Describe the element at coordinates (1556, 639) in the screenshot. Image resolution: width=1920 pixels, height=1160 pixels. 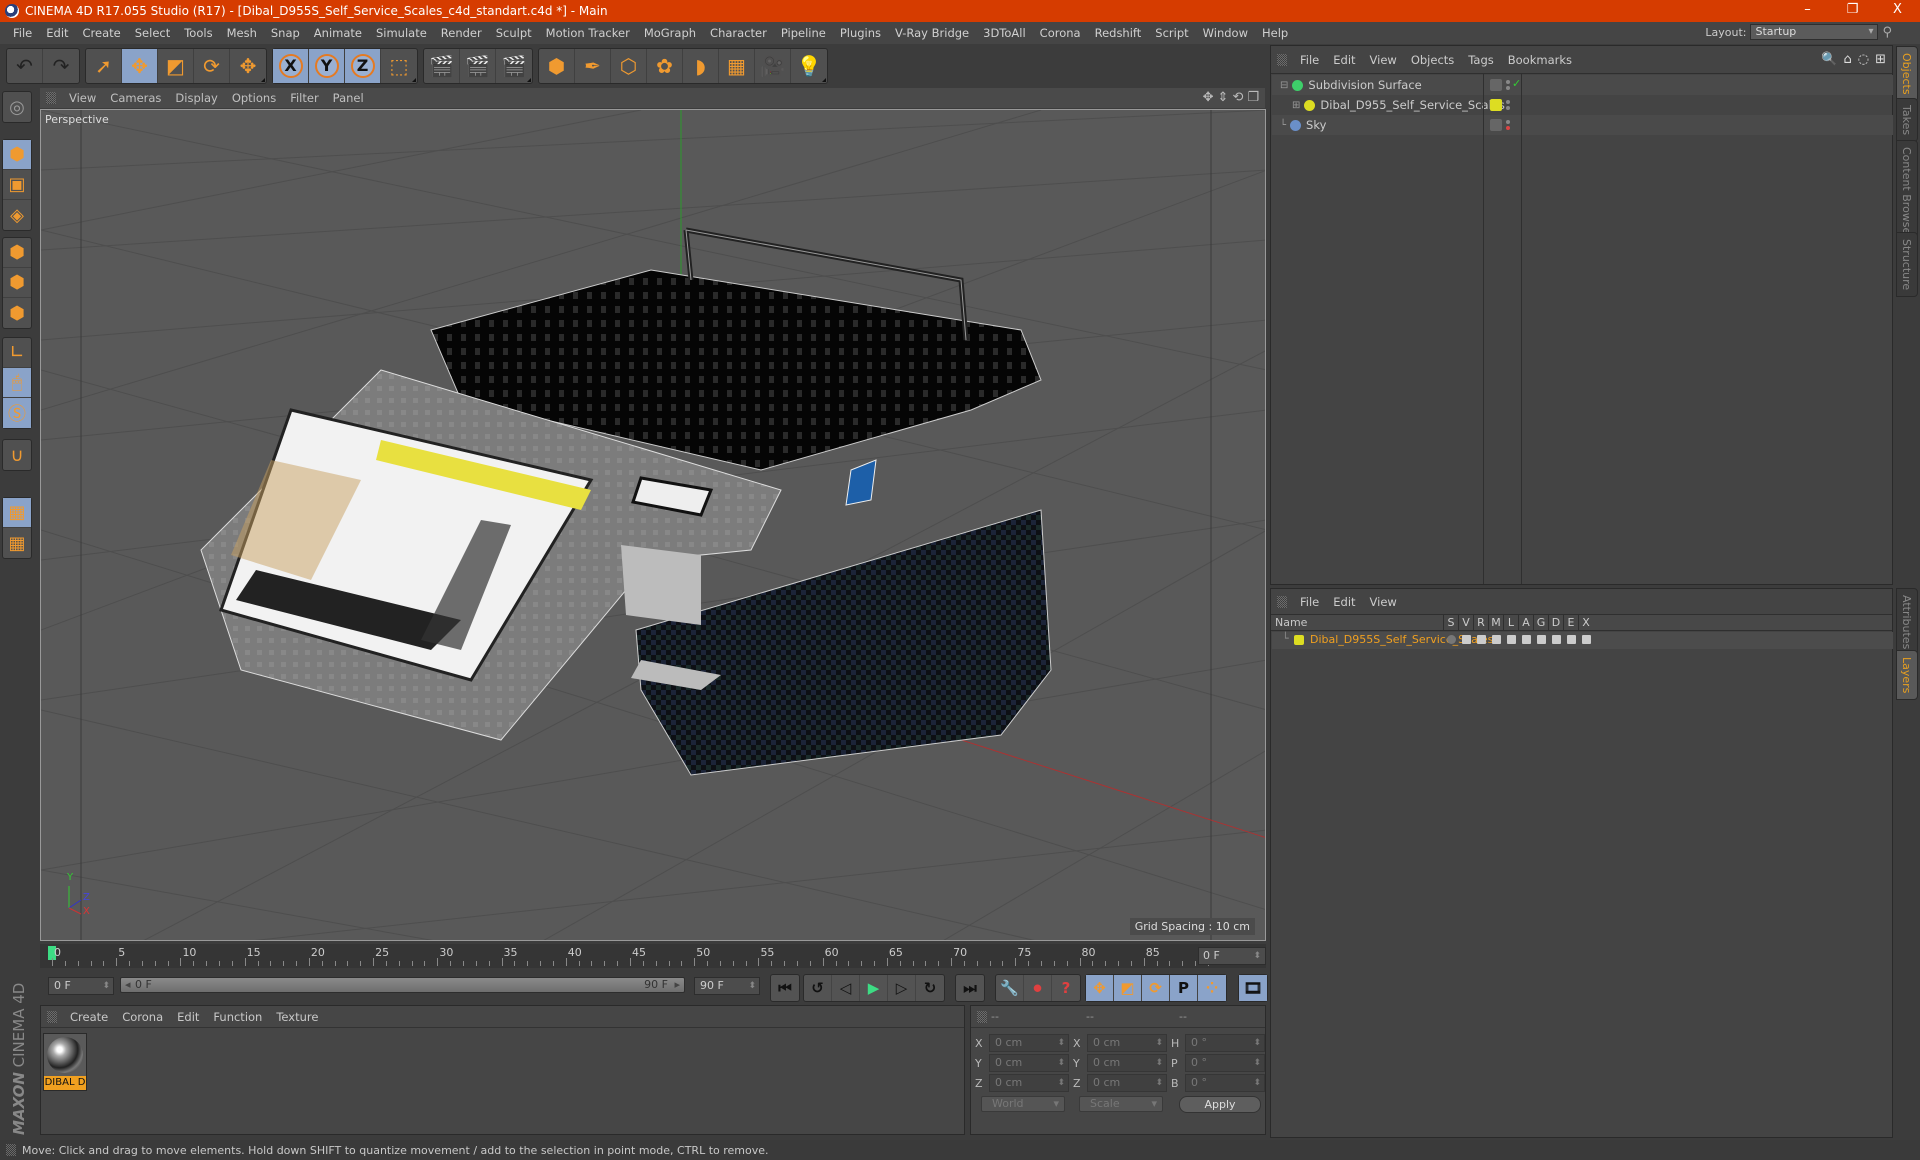
I see `deformers-icon` at that location.